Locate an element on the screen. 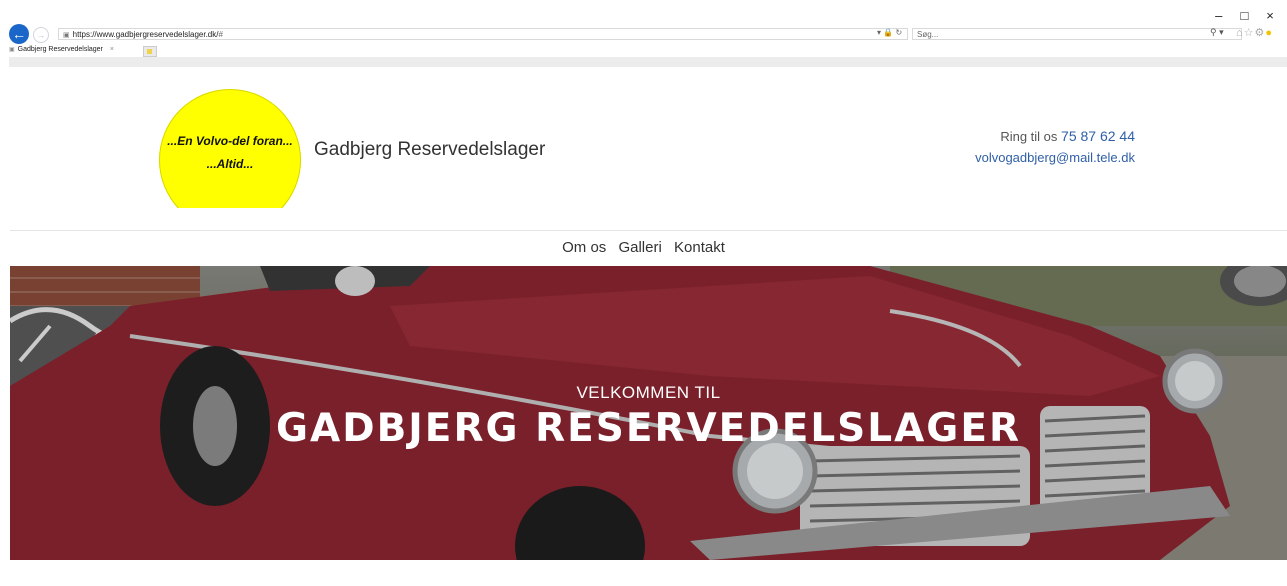  phone-prefix: Ring til os is located at coordinates (1029, 136).